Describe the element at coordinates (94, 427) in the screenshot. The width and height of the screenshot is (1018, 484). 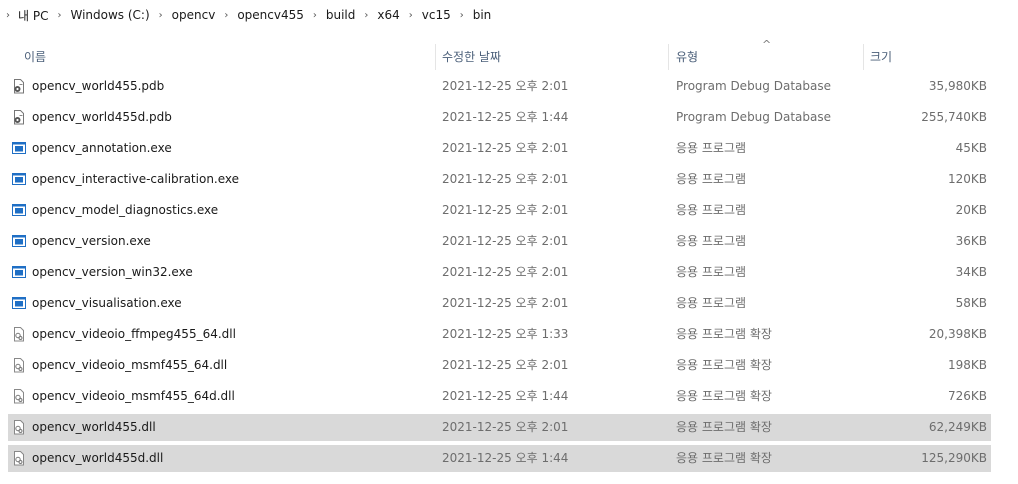
I see `file-name: opencv_world455.dll` at that location.